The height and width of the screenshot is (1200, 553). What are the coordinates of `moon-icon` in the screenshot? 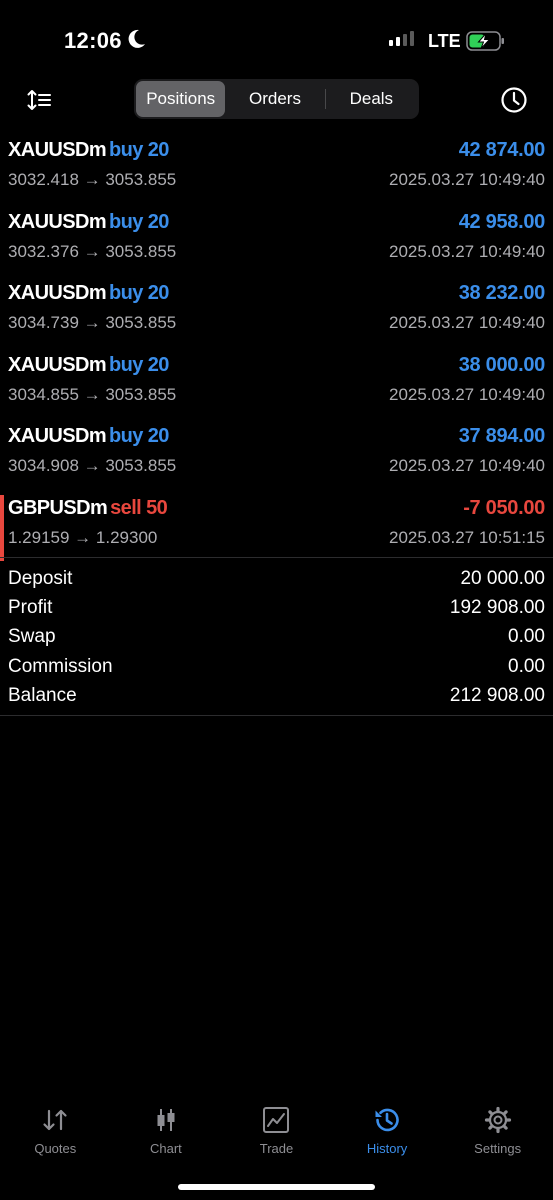 It's located at (136, 38).